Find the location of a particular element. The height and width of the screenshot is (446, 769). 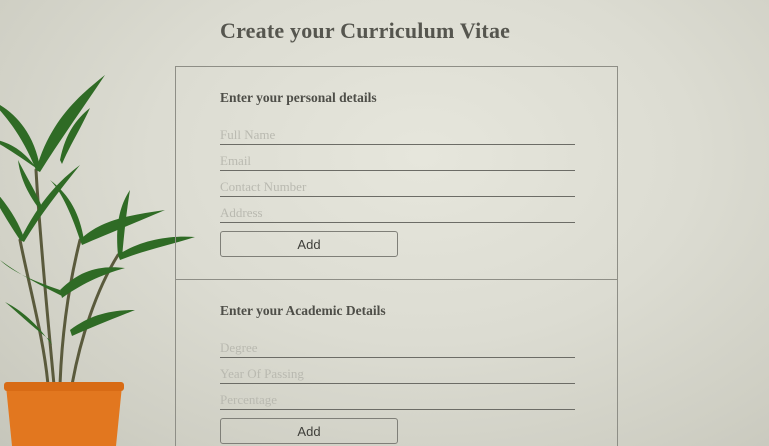

personal-details-heading: Enter your personal details is located at coordinates (298, 97).